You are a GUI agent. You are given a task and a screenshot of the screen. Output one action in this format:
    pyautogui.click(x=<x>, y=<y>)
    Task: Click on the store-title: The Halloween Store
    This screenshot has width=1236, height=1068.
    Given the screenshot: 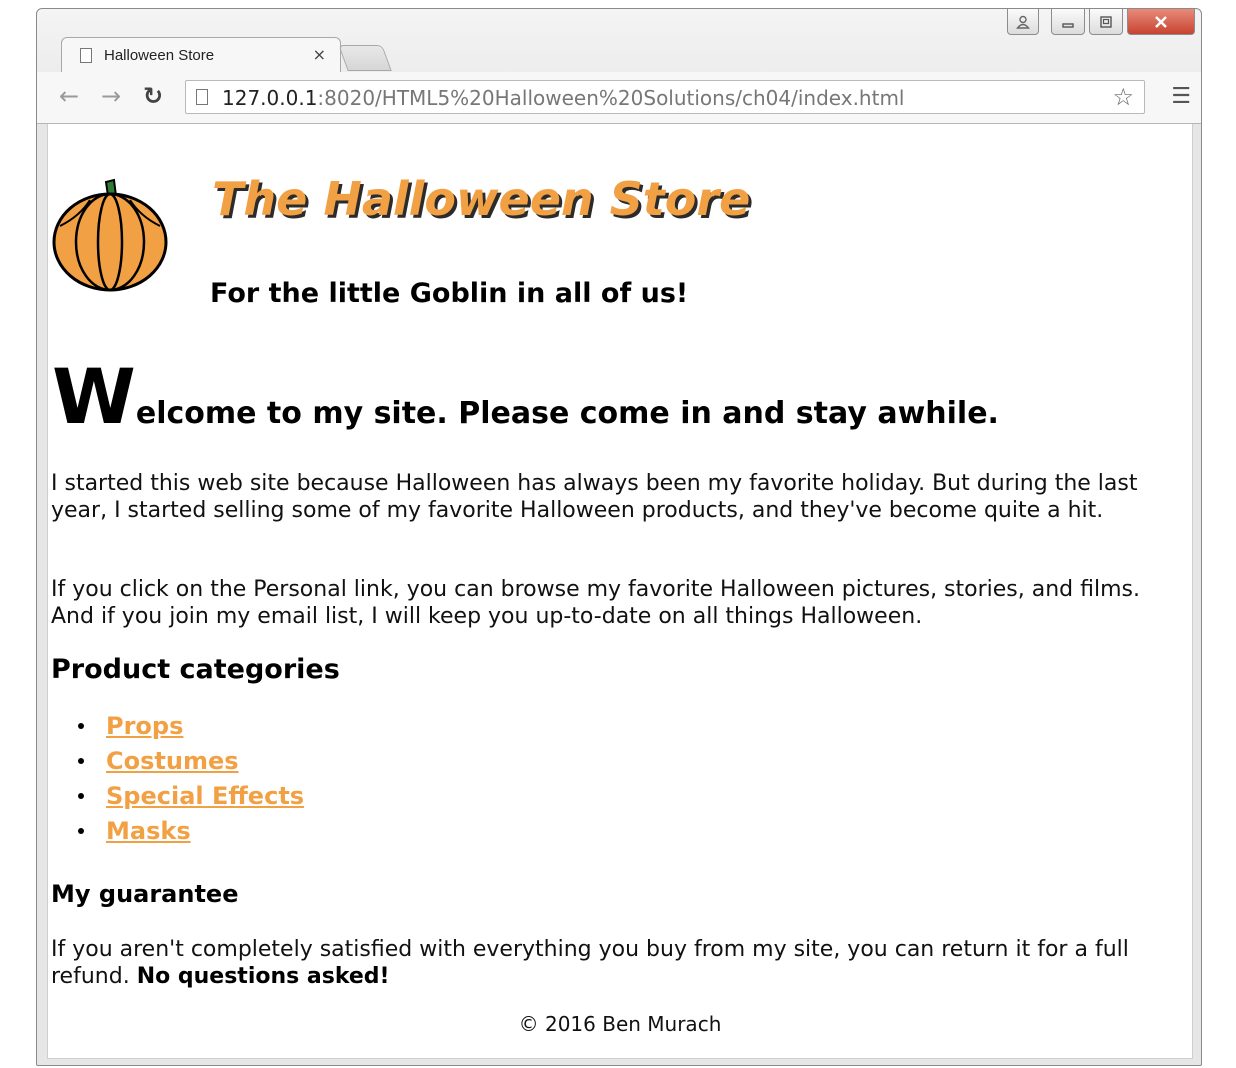 What is the action you would take?
    pyautogui.click(x=481, y=199)
    